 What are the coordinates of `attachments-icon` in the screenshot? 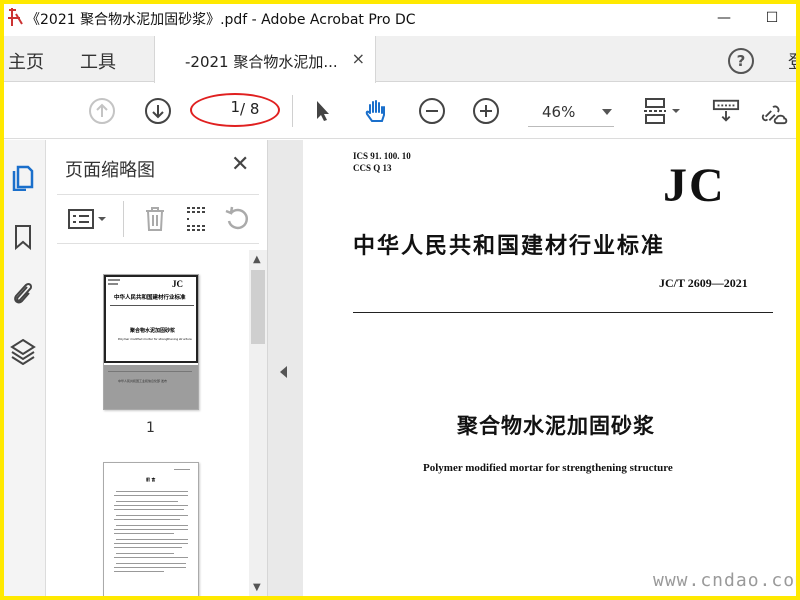 It's located at (23, 293).